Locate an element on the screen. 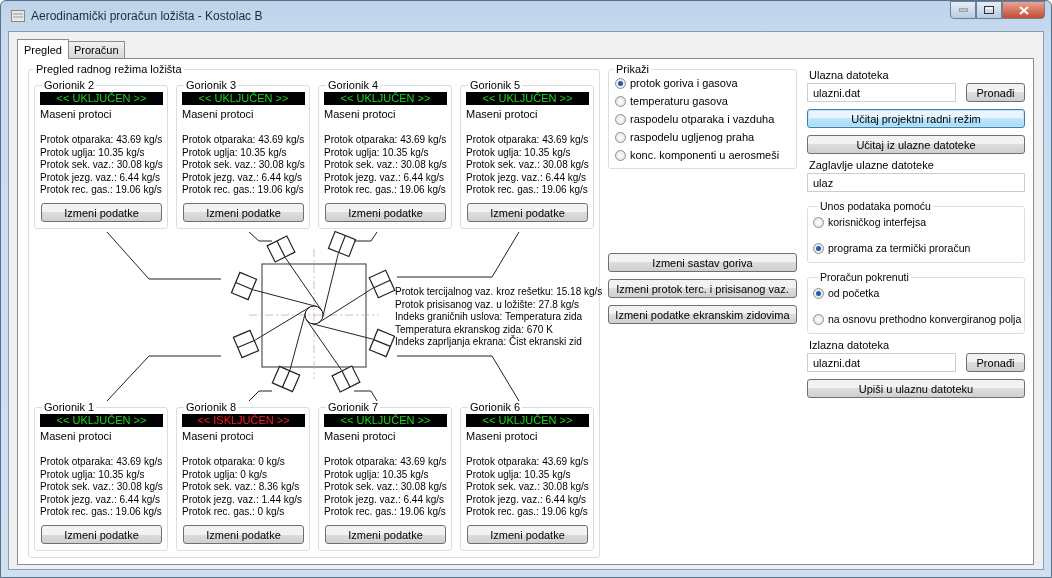  radio-label: temperaturu gasova is located at coordinates (679, 101).